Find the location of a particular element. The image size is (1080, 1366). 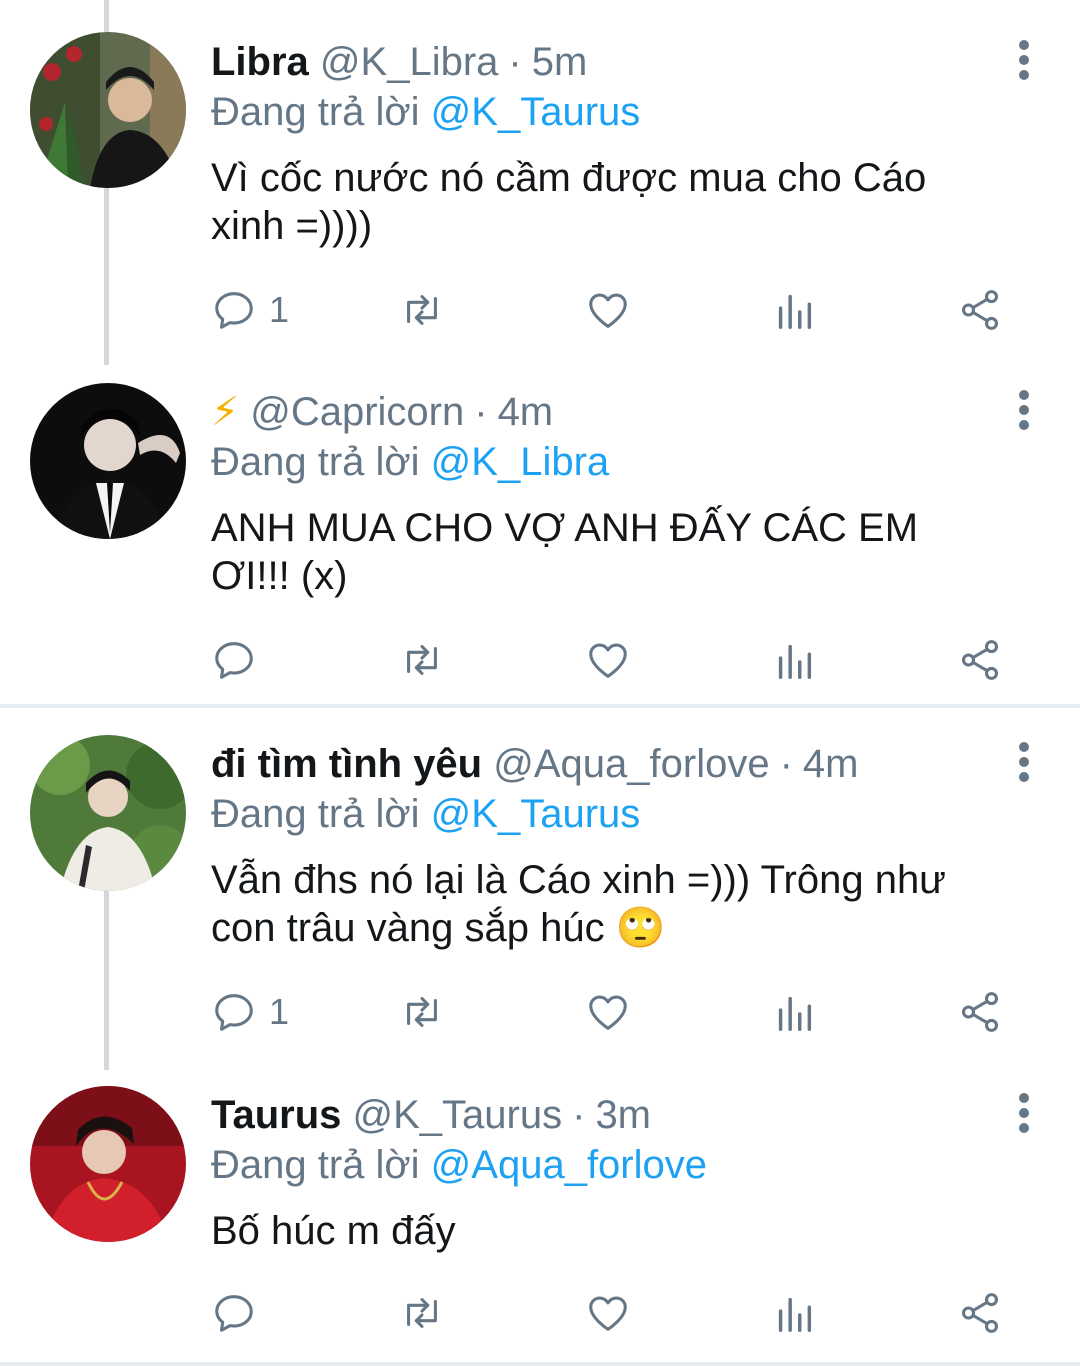

display-name: Libra is located at coordinates (260, 62).